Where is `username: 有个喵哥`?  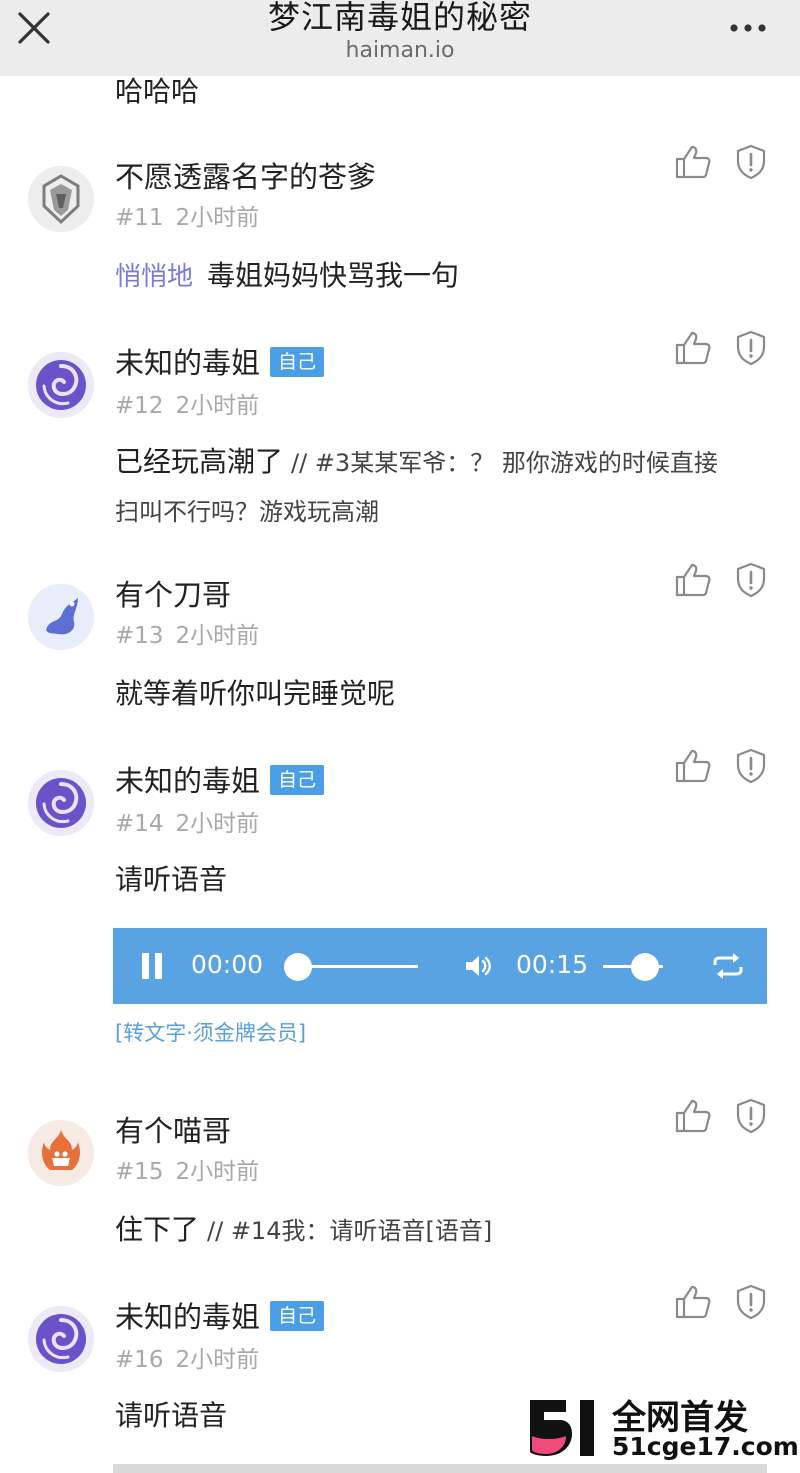
username: 有个喵哥 is located at coordinates (173, 1129).